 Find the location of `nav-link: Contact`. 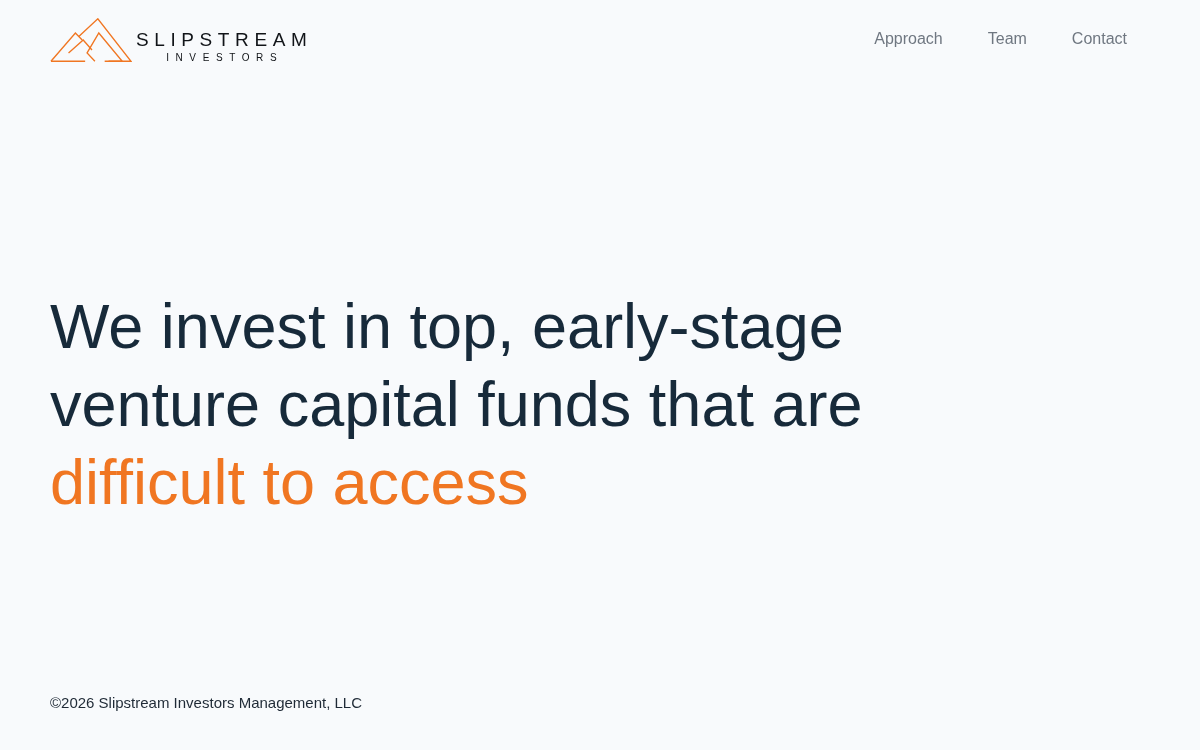

nav-link: Contact is located at coordinates (1099, 38).